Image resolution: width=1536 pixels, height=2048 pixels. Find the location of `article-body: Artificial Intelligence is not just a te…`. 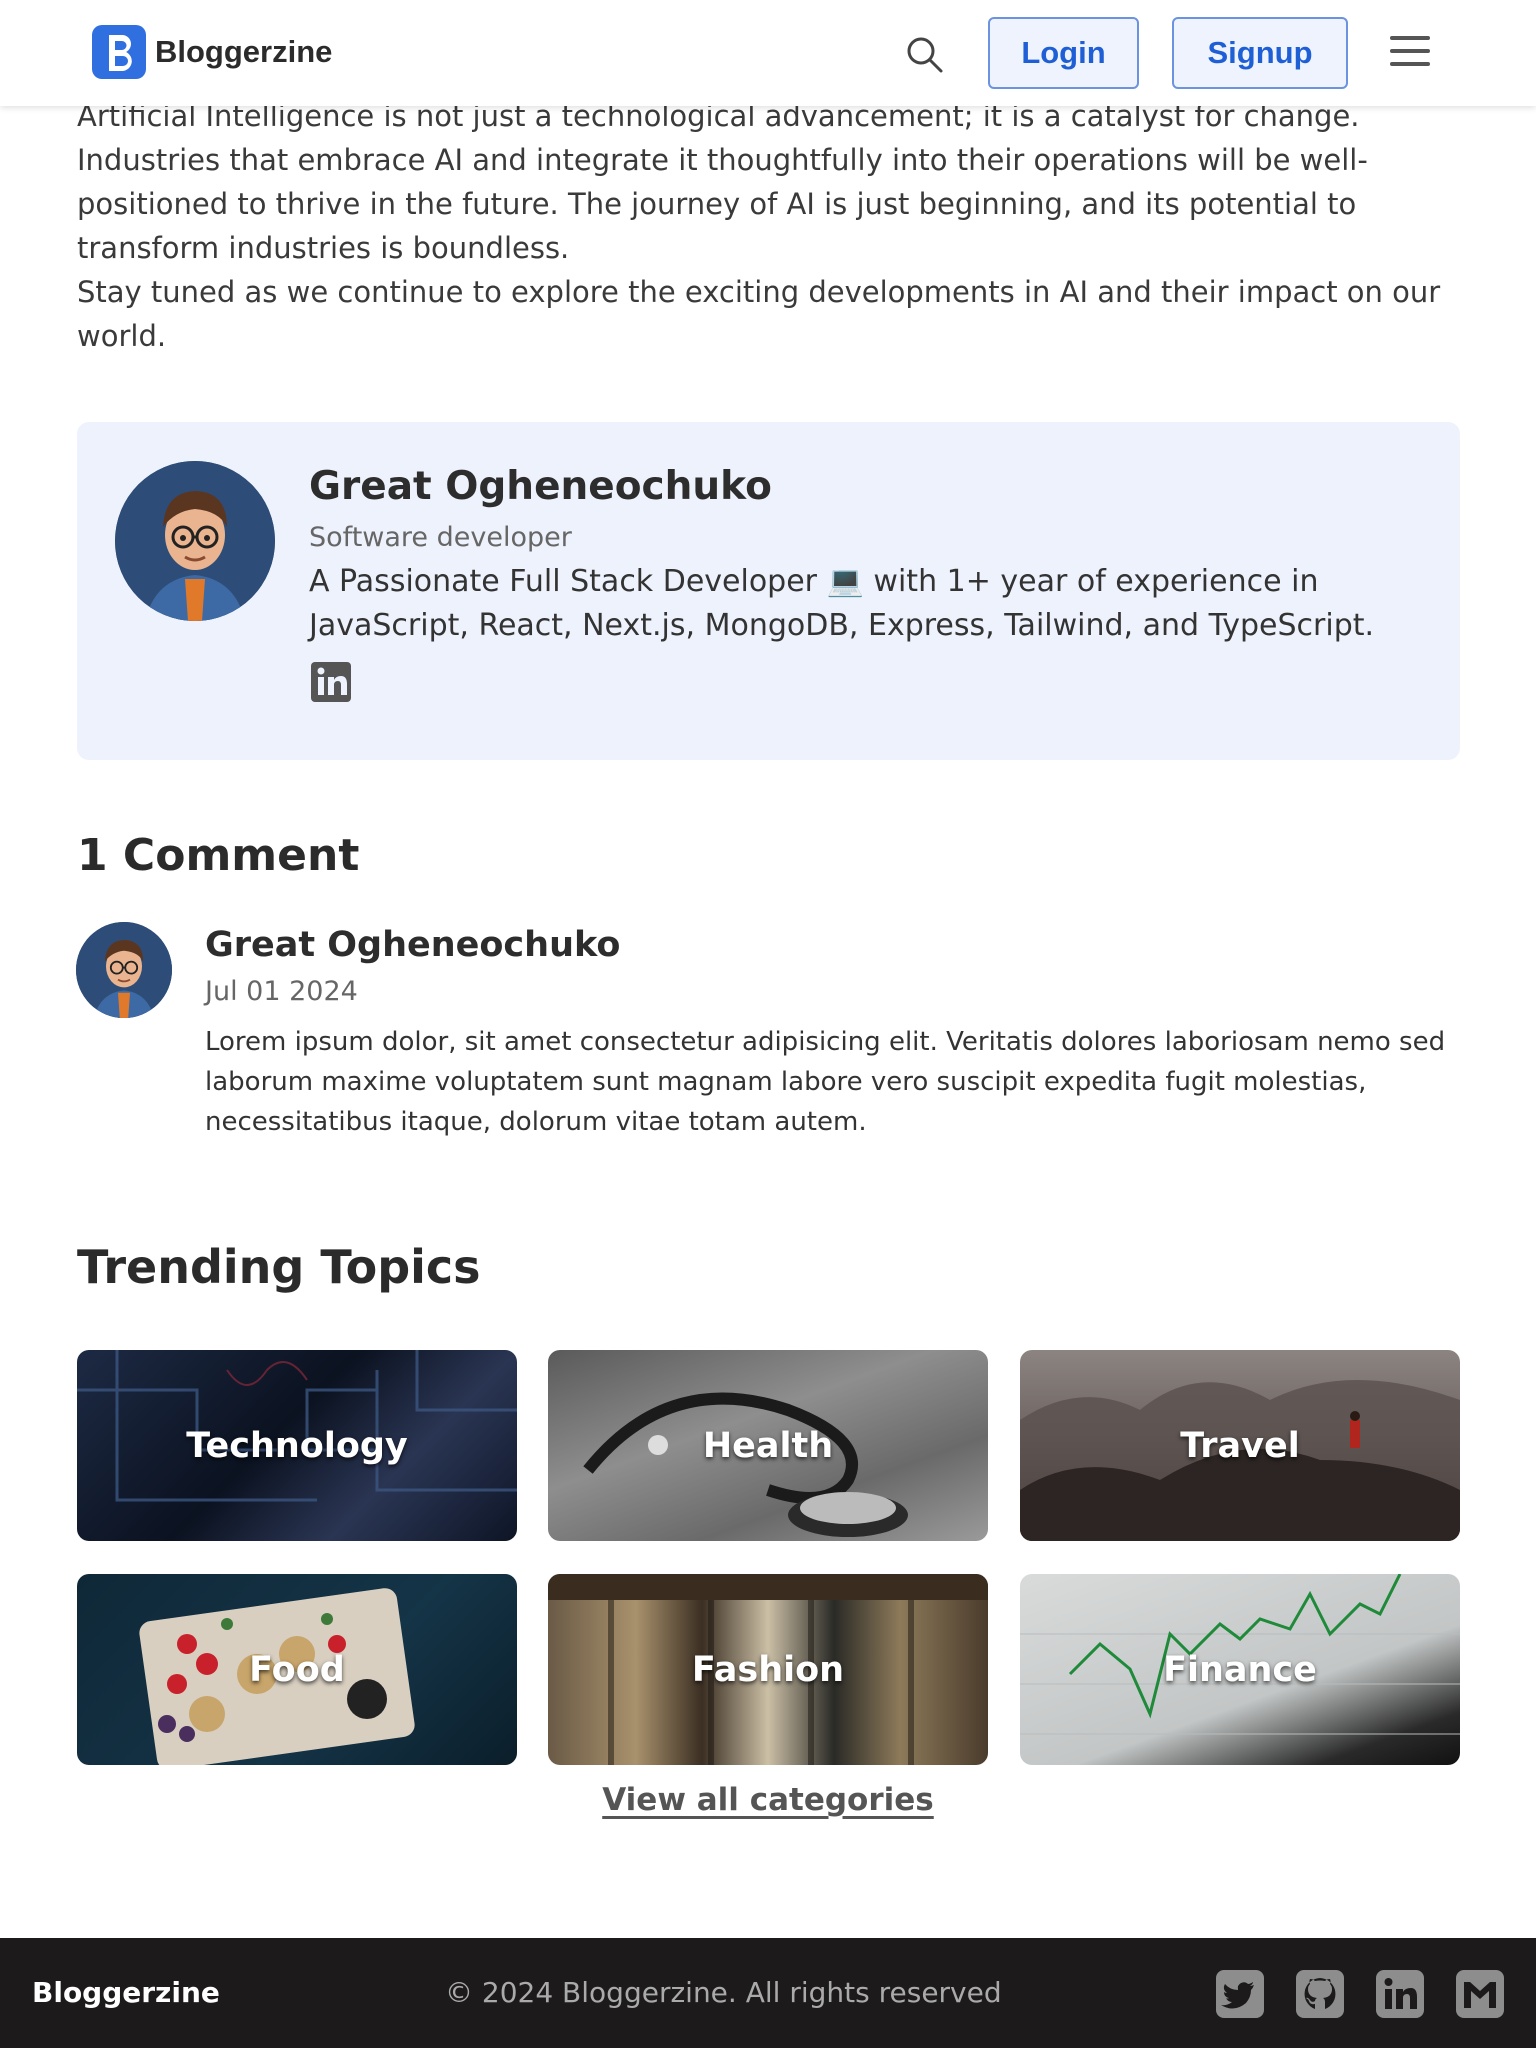

article-body: Artificial Intelligence is not just a te… is located at coordinates (767, 226).